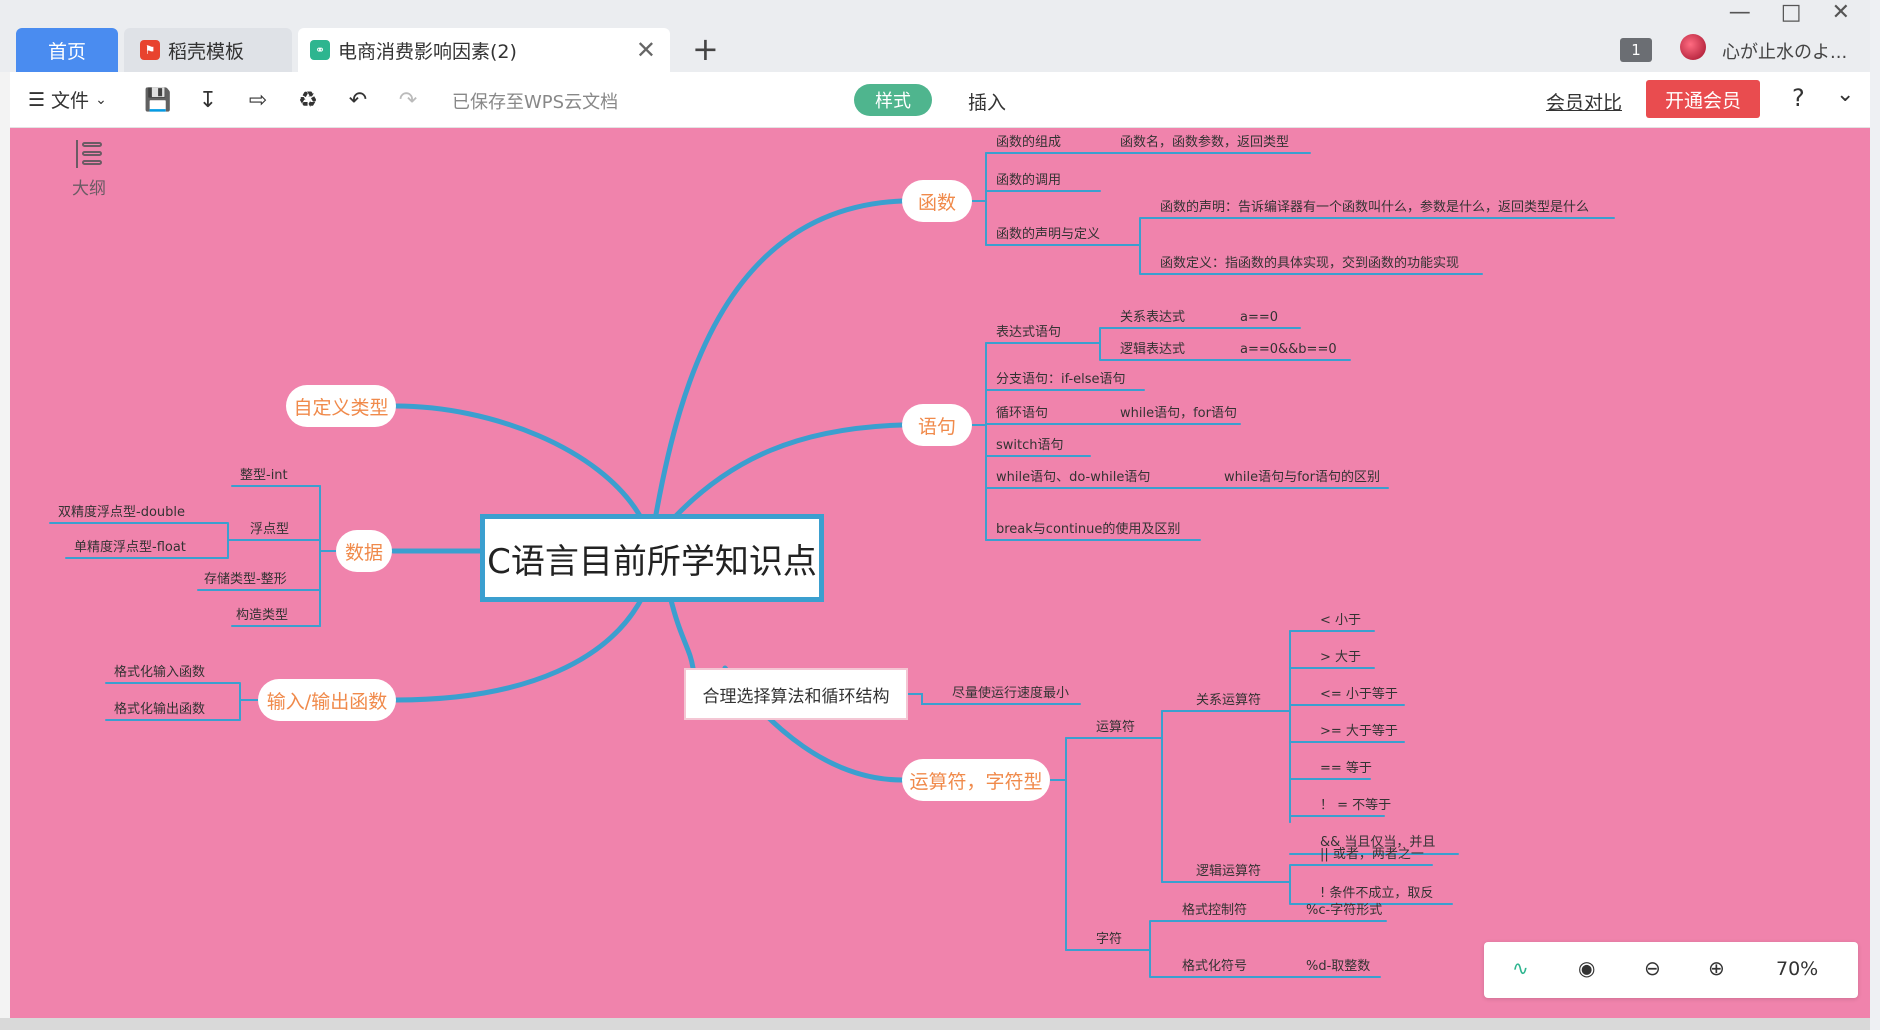 This screenshot has width=1880, height=1030. Describe the element at coordinates (940, 1024) in the screenshot. I see `status-bar` at that location.